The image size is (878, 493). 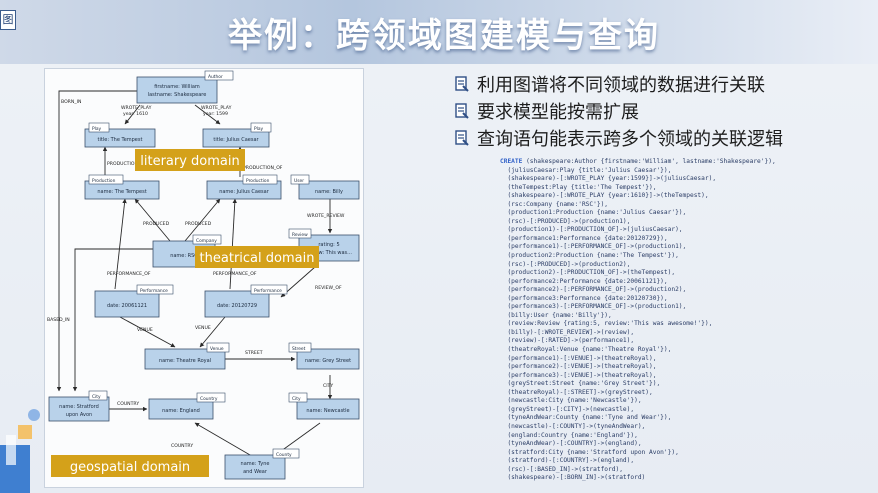 I want to click on bullet-text: 查询语句能表示跨多个领域的关联逻辑, so click(x=630, y=139).